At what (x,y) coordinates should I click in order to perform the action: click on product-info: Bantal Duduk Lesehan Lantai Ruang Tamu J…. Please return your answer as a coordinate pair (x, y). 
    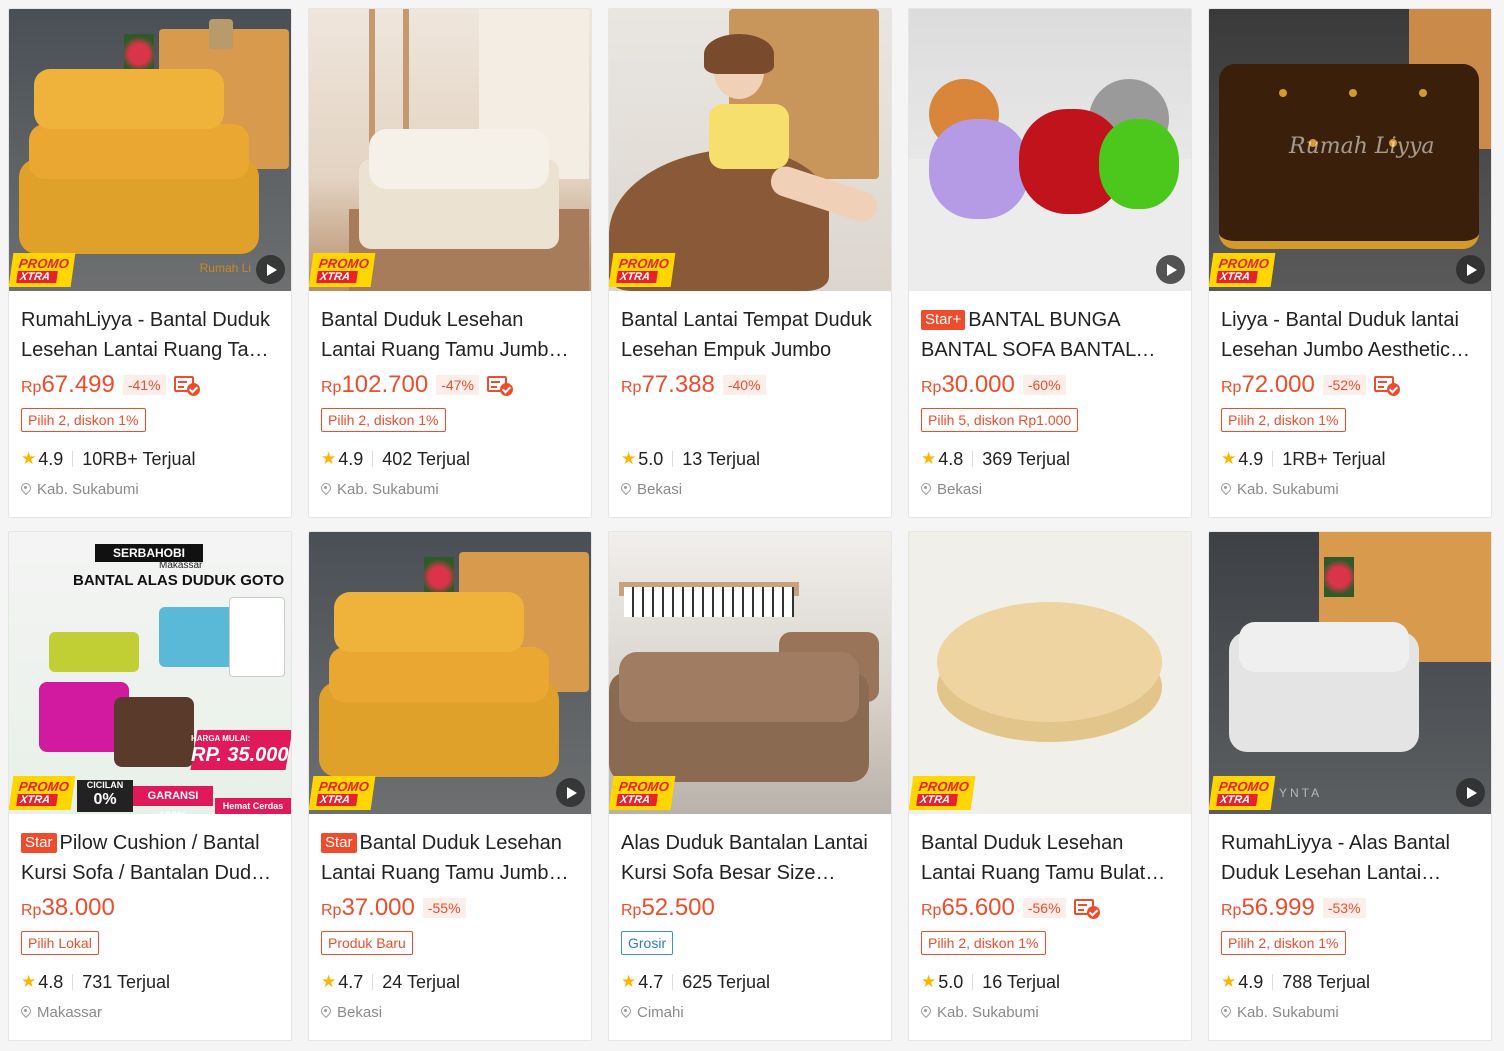
    Looking at the image, I should click on (450, 394).